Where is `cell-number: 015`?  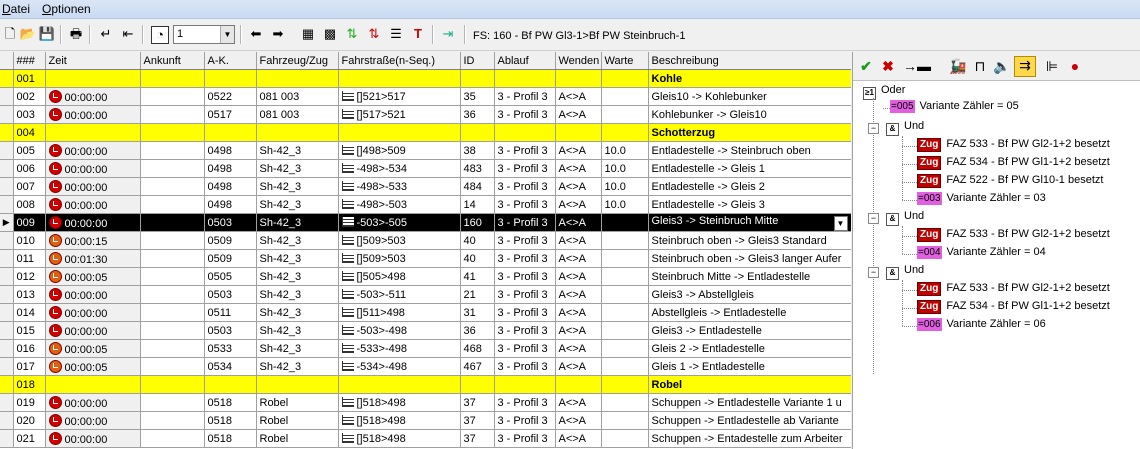 cell-number: 015 is located at coordinates (29, 330).